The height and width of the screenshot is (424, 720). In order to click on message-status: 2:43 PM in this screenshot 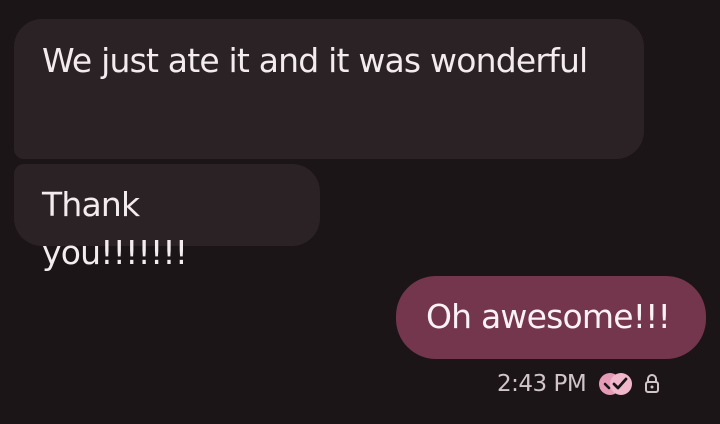, I will do `click(597, 384)`.